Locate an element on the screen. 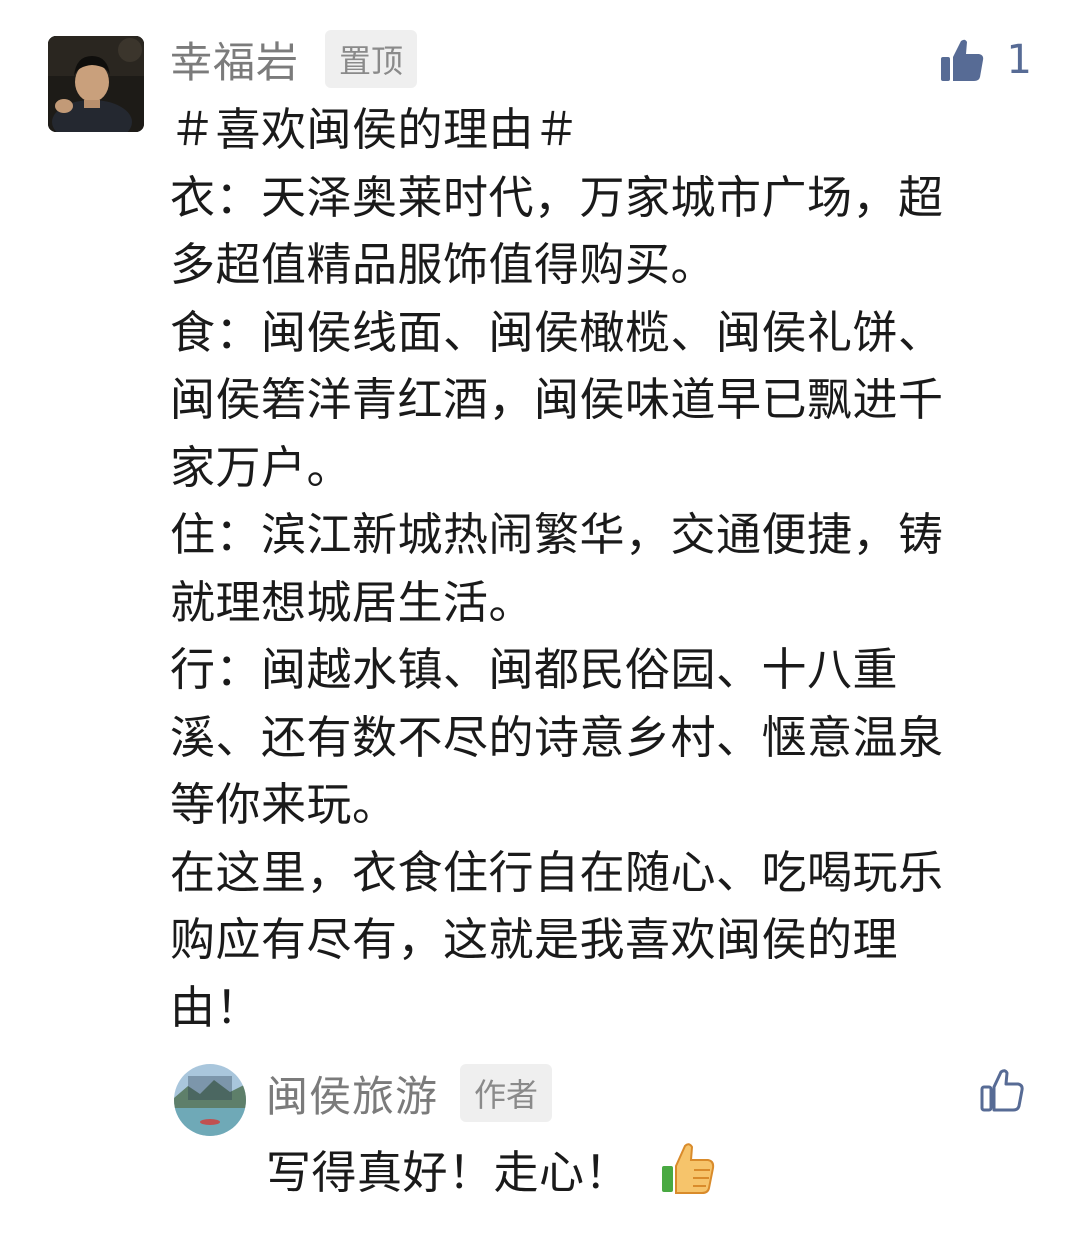  comment-line: 食：闽侯线面、闽侯橄榄、闽侯礼饼、 is located at coordinates (557, 332).